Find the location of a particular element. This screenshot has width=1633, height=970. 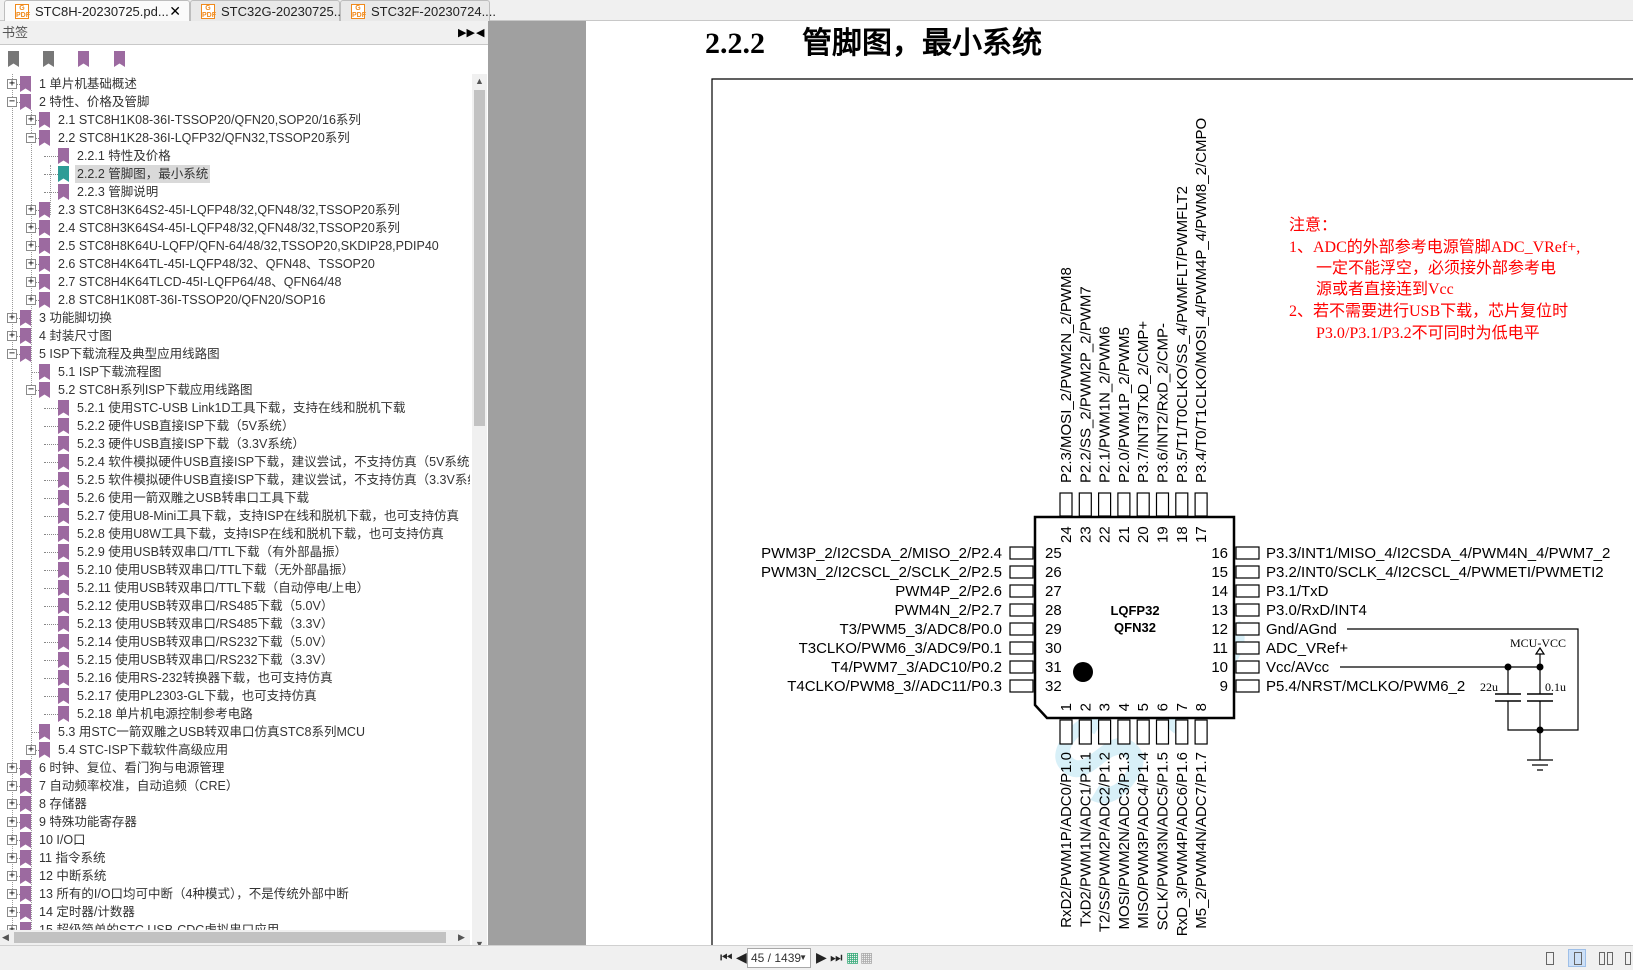

bookmark-item: +9 特殊功能寄存器 is located at coordinates (235, 822).